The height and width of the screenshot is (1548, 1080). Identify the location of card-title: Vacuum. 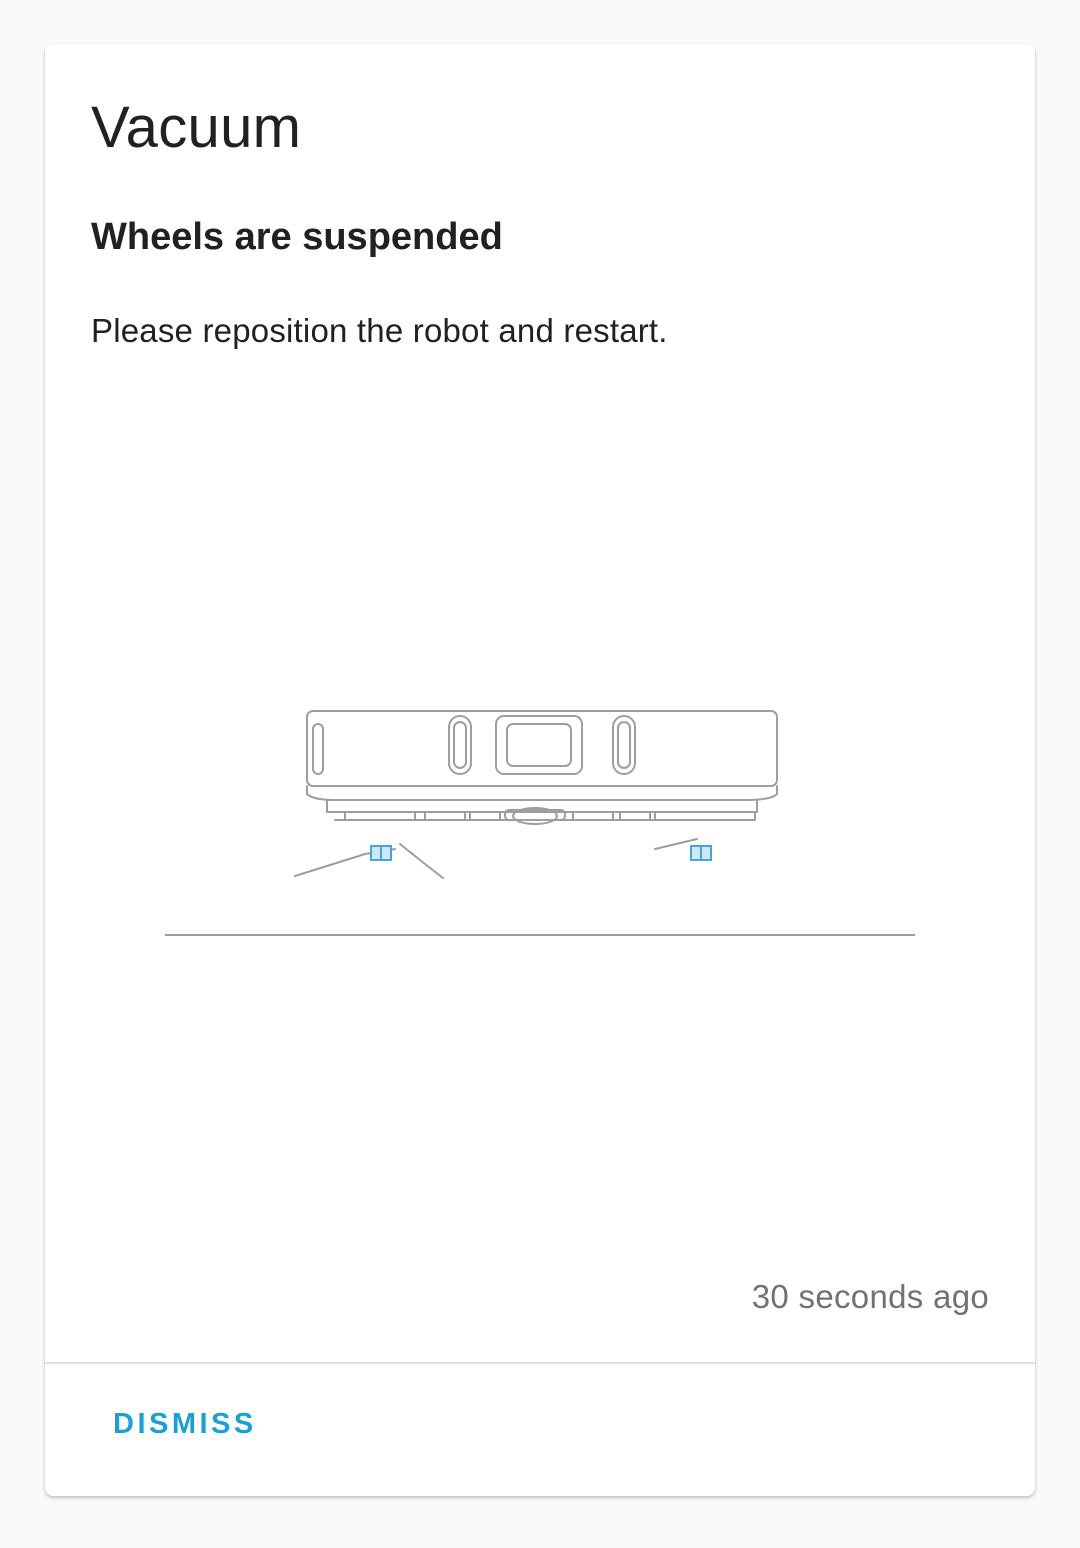
(196, 127).